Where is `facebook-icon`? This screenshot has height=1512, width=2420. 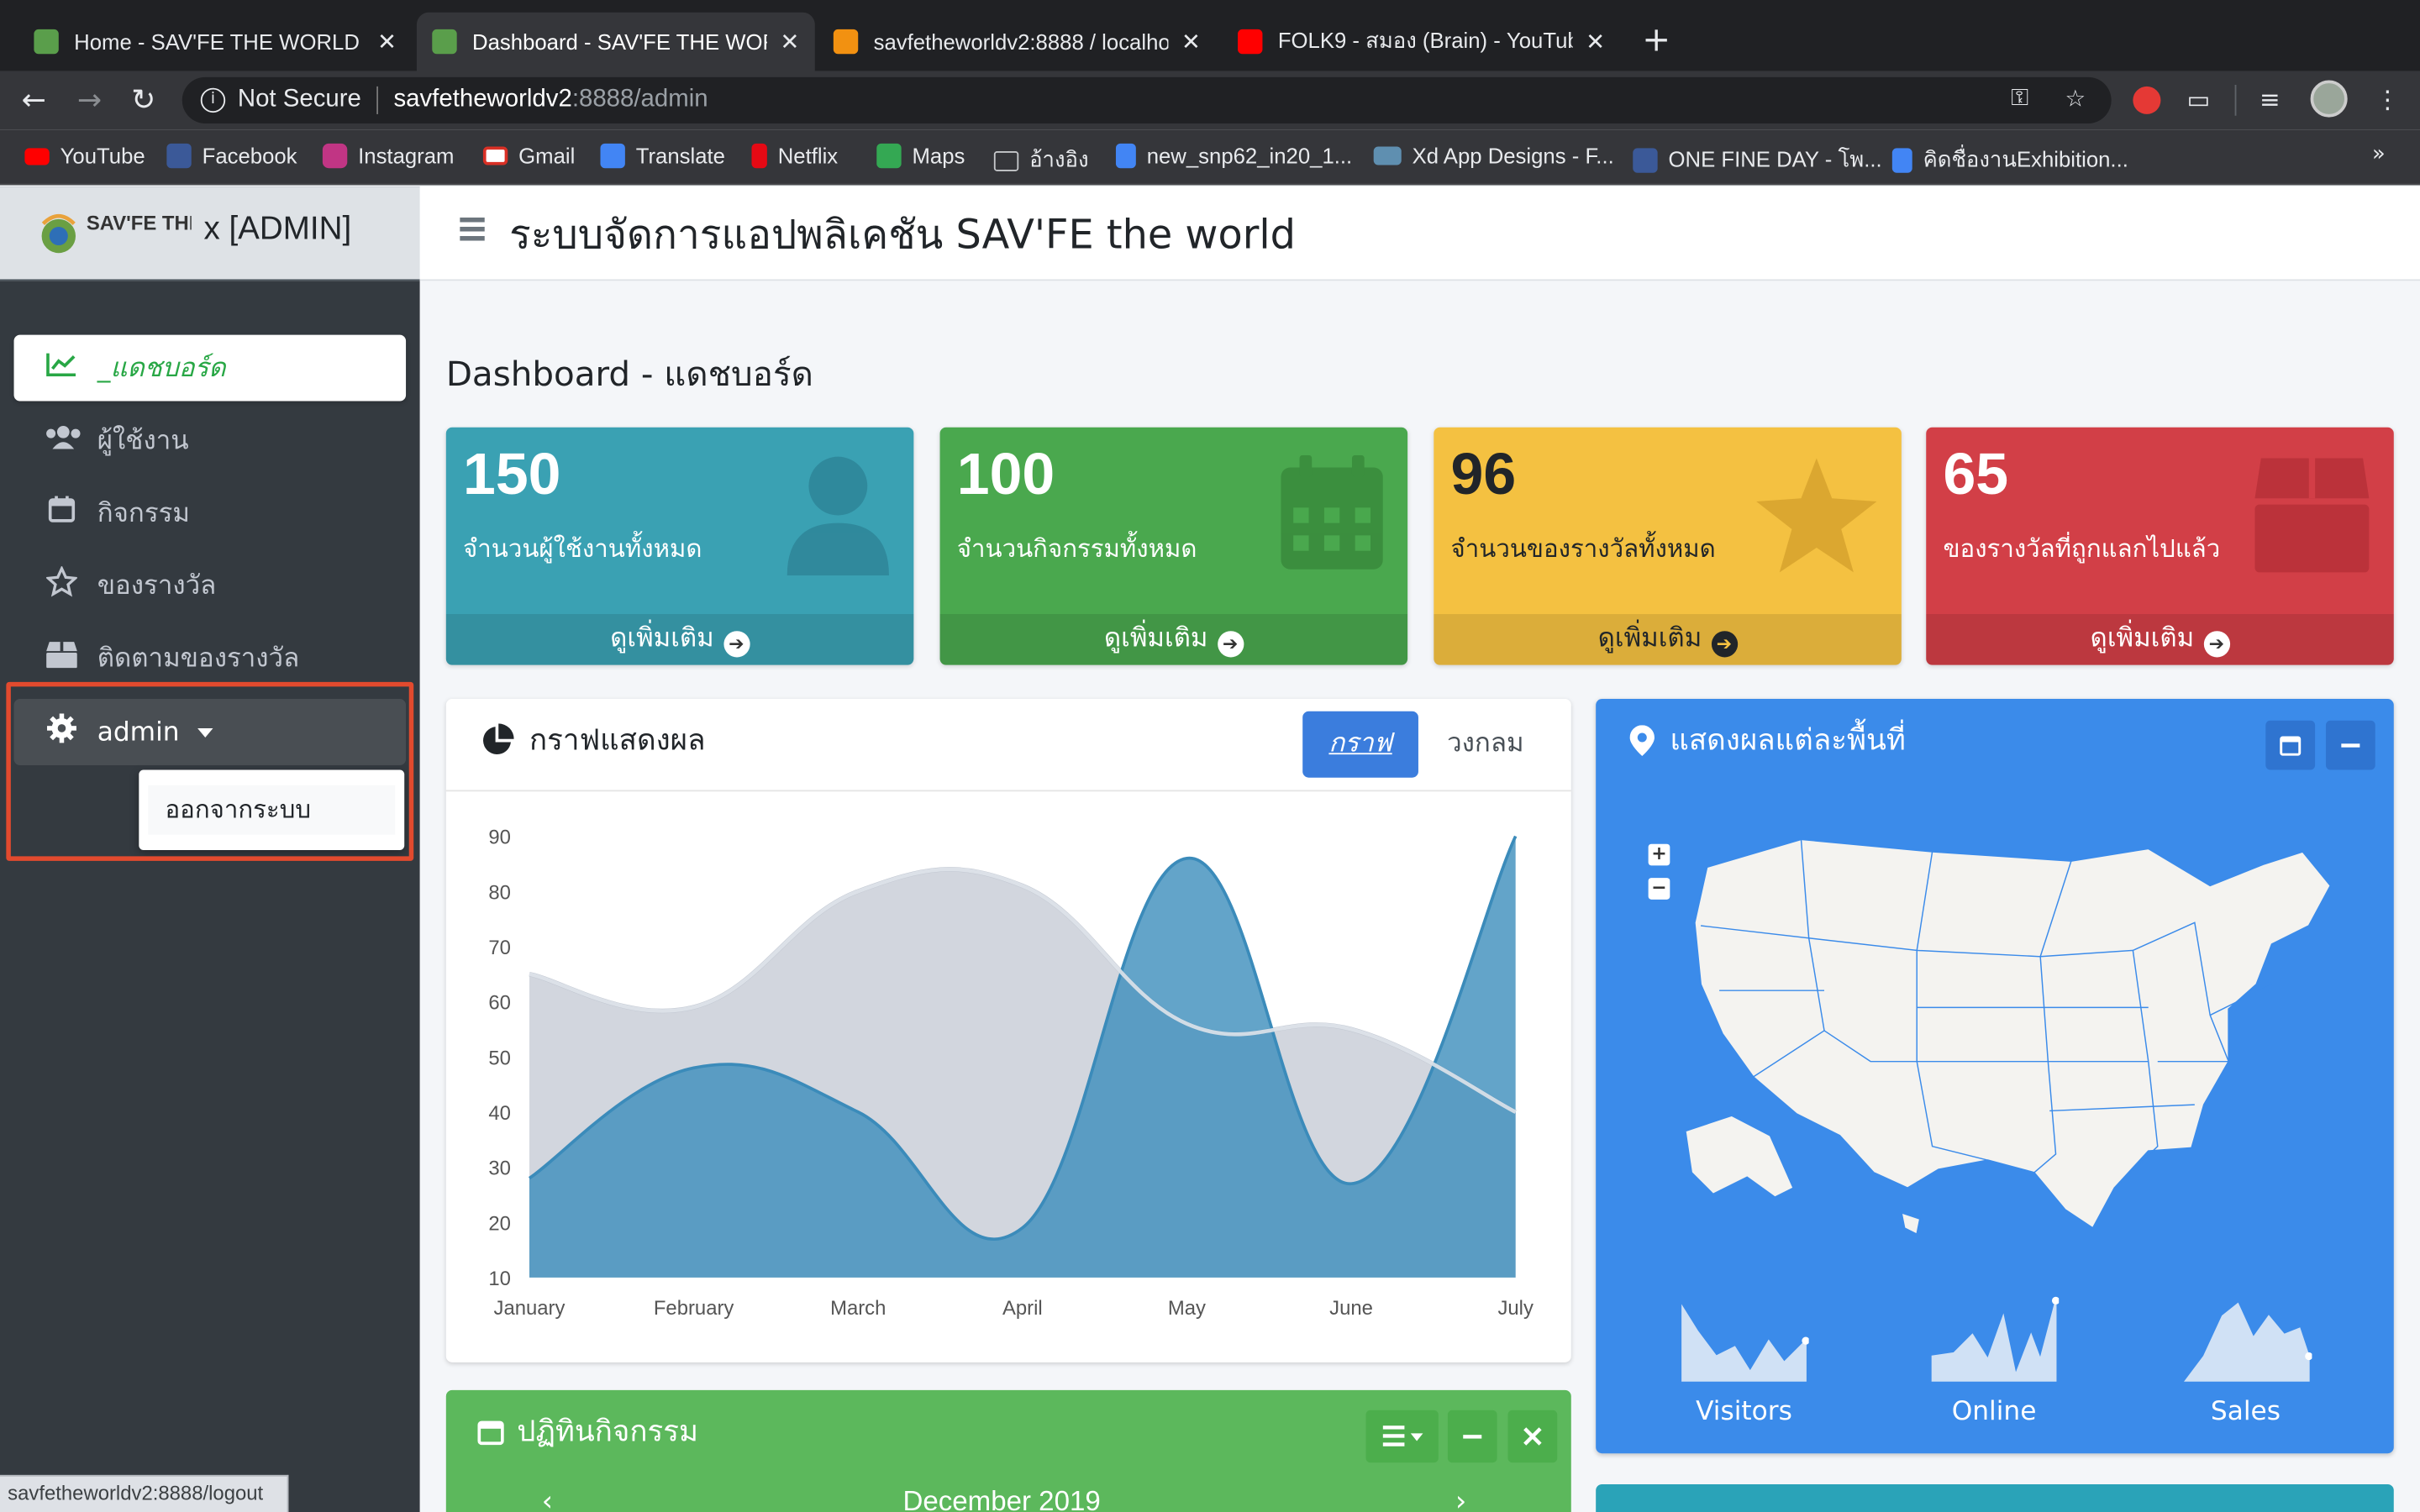 facebook-icon is located at coordinates (1646, 160).